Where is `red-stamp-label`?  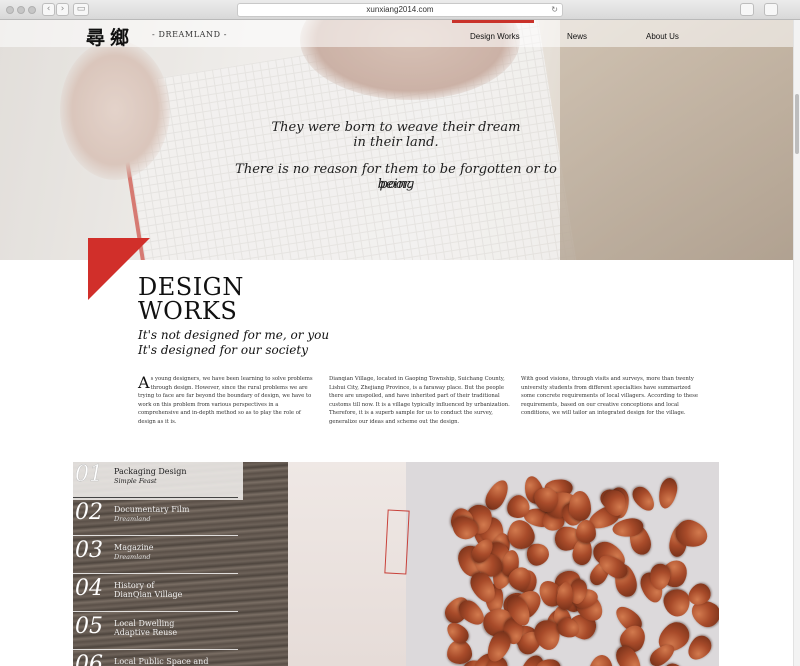 red-stamp-label is located at coordinates (397, 542).